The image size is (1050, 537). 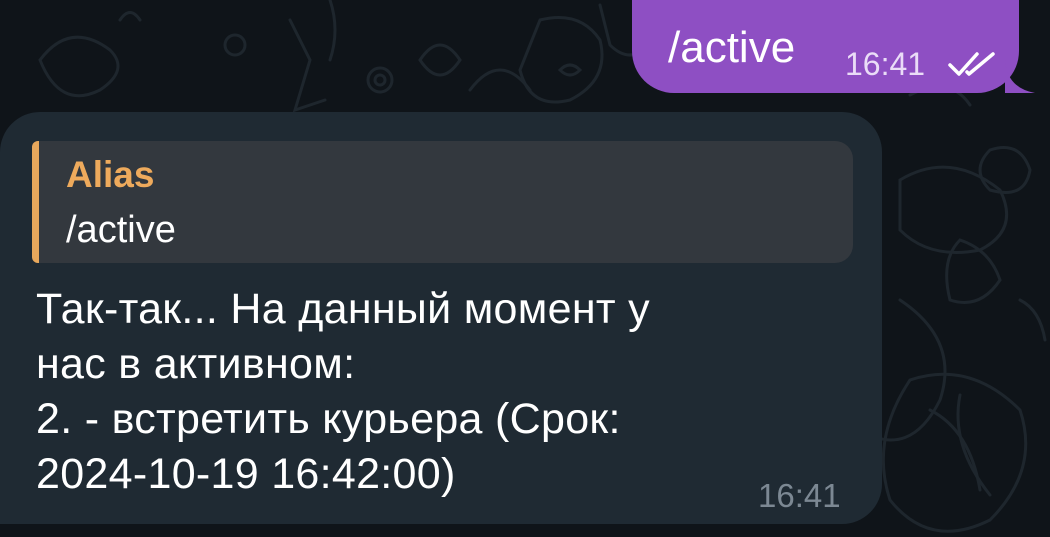 What do you see at coordinates (246, 474) in the screenshot?
I see `message-line: 2024-10-19 16:42:00)` at bounding box center [246, 474].